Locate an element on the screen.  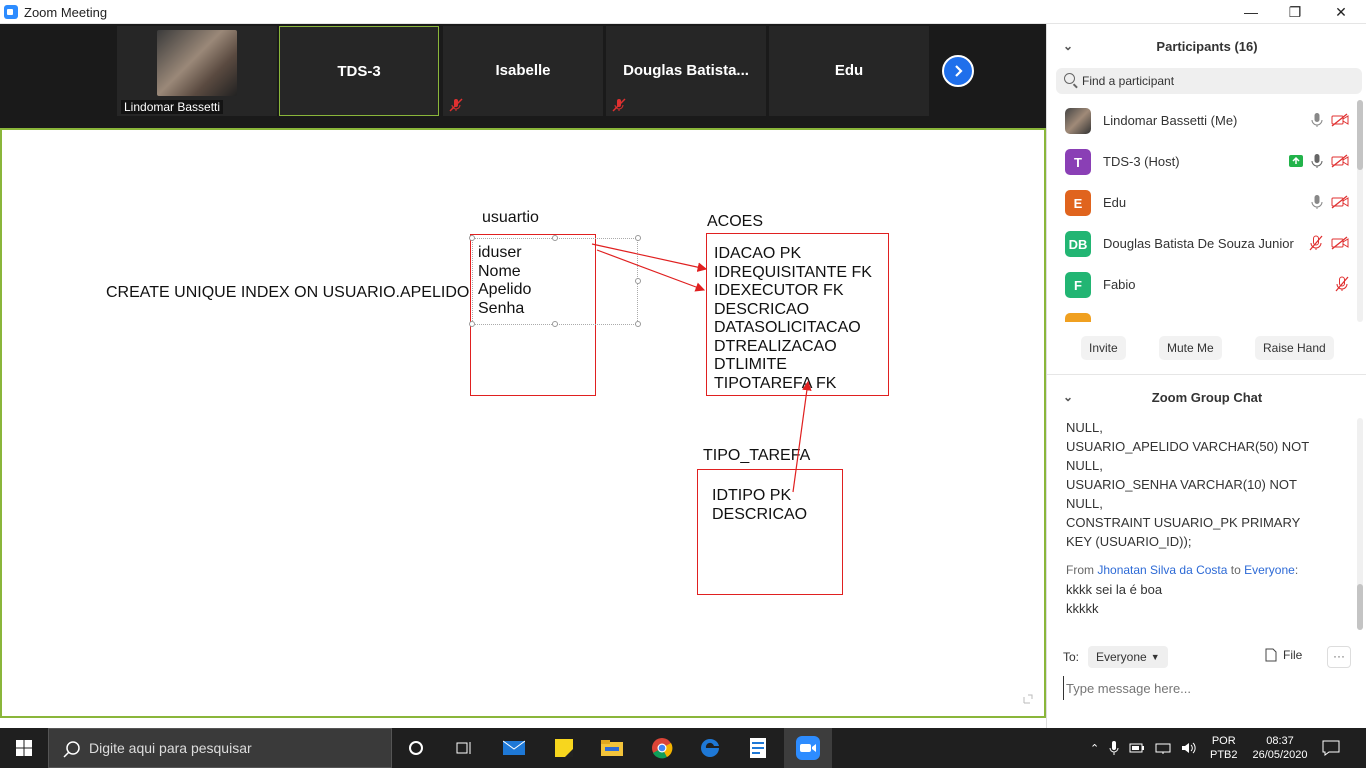
participant-name: Edu is located at coordinates (1115, 202).